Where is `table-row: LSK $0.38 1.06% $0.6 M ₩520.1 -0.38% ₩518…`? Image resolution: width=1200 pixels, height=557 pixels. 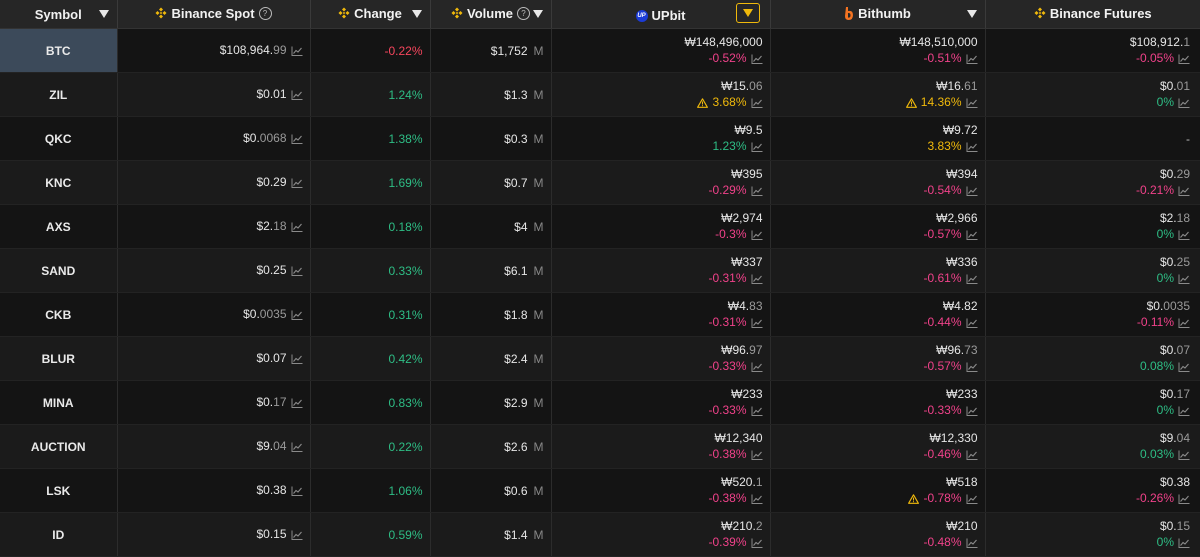
table-row: LSK $0.38 1.06% $0.6 M ₩520.1 -0.38% ₩518… is located at coordinates (600, 490).